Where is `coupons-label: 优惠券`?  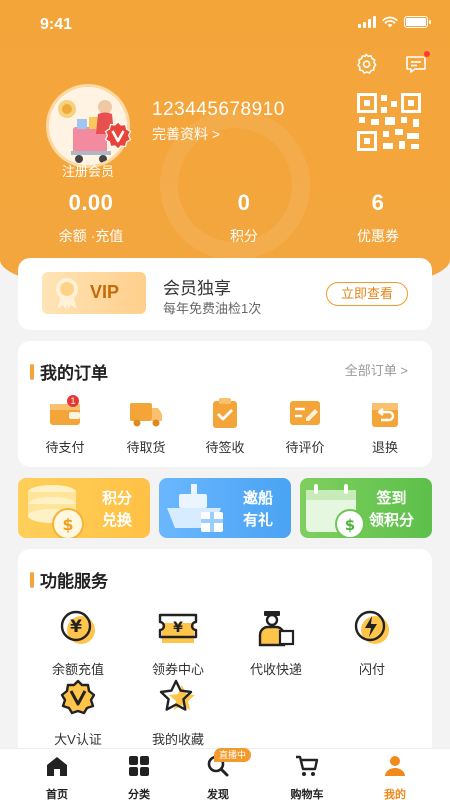 coupons-label: 优惠券 is located at coordinates (378, 236).